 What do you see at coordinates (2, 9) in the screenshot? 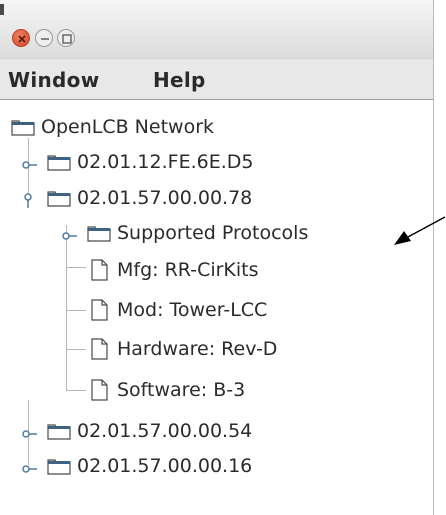
I see `window-corner-mark` at bounding box center [2, 9].